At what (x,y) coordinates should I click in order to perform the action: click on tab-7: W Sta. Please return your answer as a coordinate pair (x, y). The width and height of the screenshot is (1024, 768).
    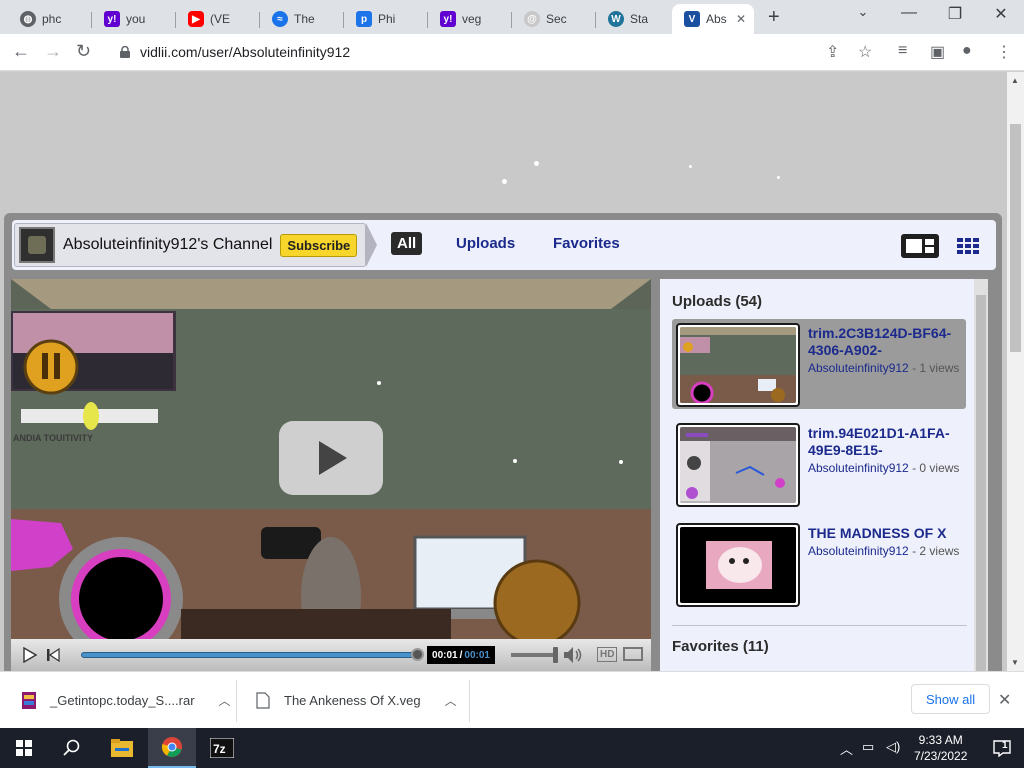
    Looking at the image, I should click on (638, 19).